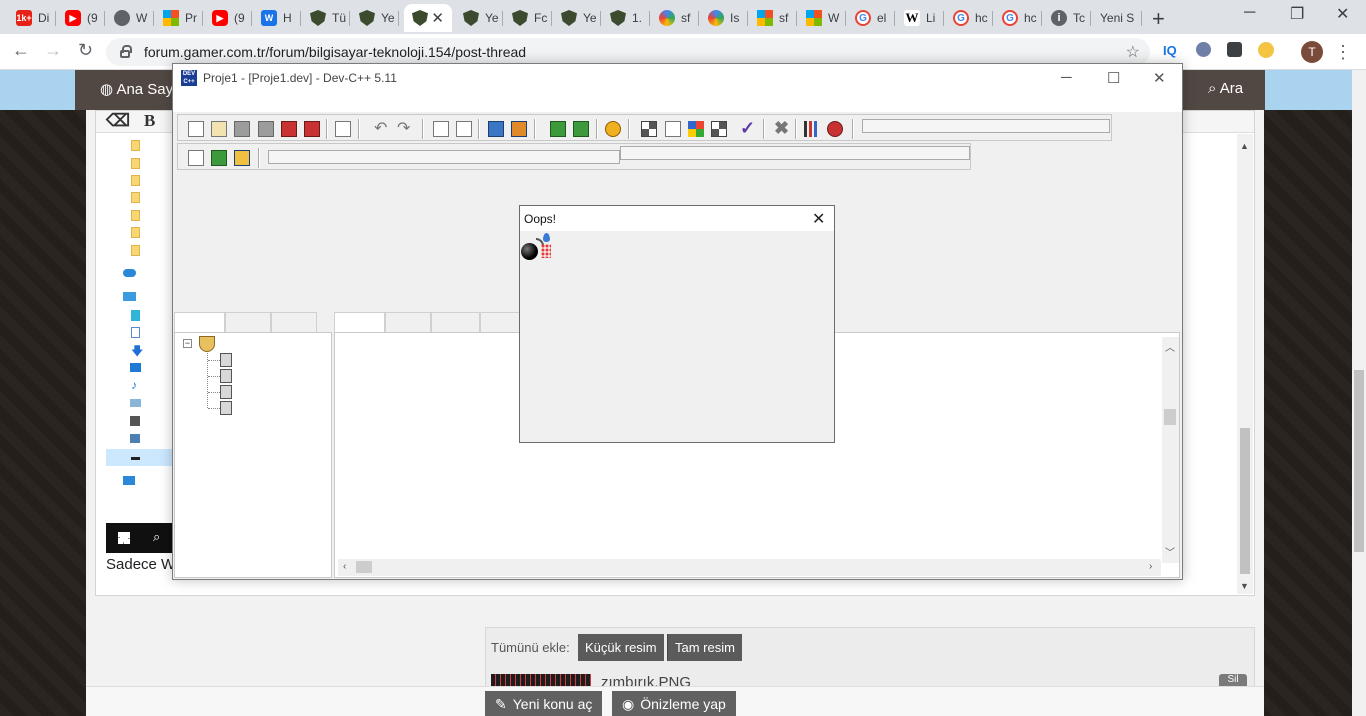 The image size is (1366, 716). Describe the element at coordinates (1117, 18) in the screenshot. I see `tab-22: Yeni S` at that location.